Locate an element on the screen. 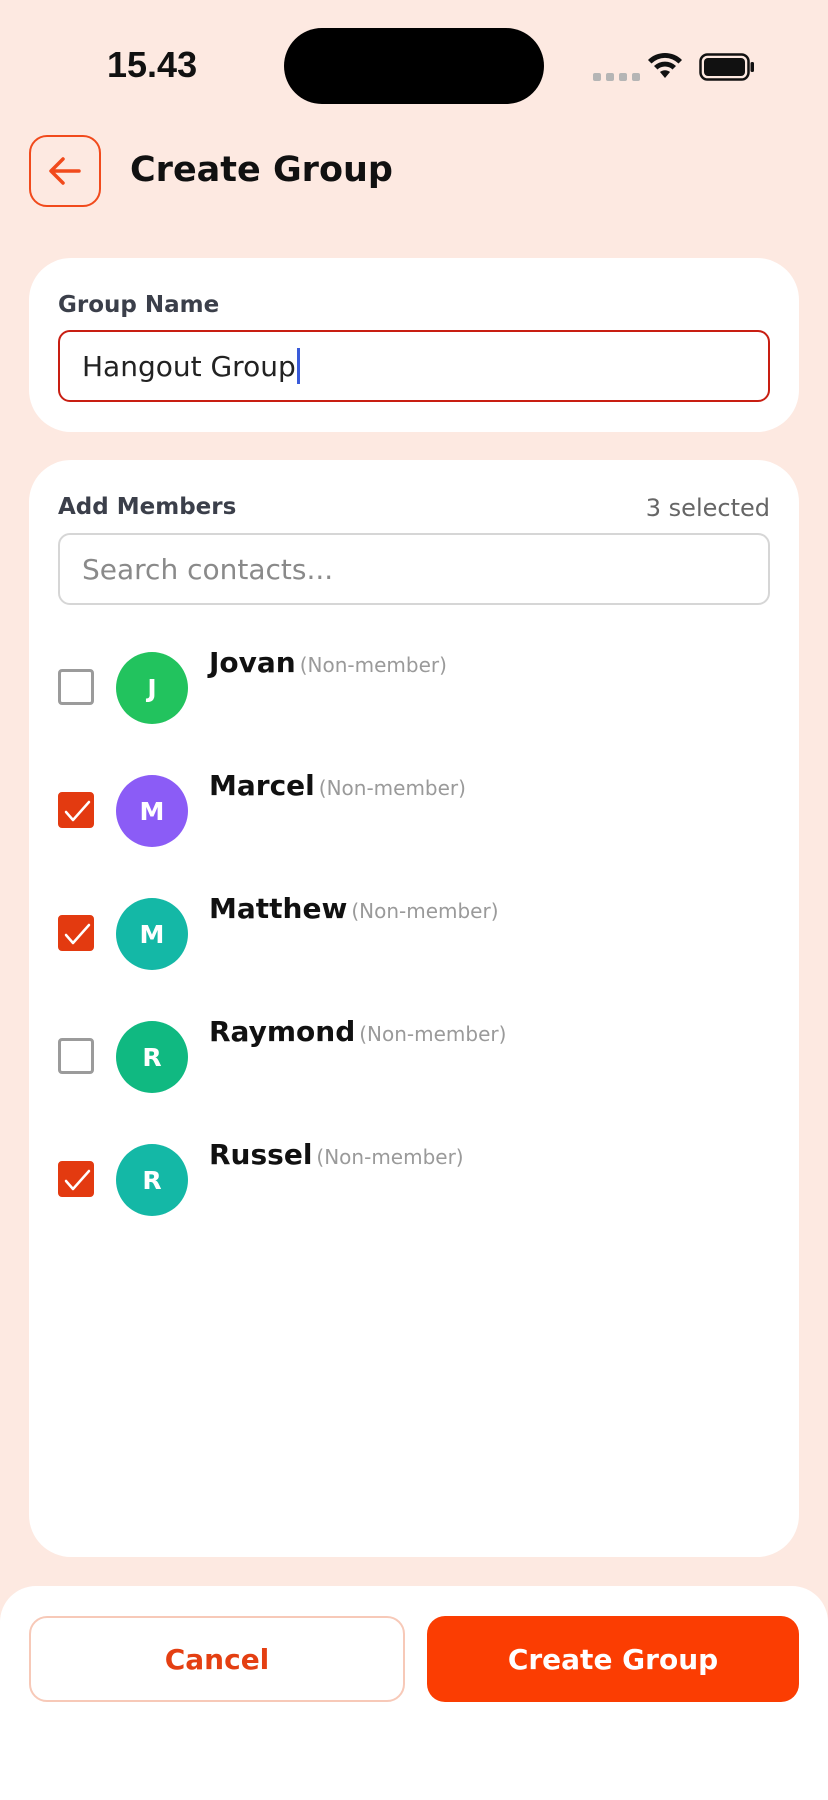 This screenshot has height=1800, width=828. contact-name: Raymond is located at coordinates (282, 1031).